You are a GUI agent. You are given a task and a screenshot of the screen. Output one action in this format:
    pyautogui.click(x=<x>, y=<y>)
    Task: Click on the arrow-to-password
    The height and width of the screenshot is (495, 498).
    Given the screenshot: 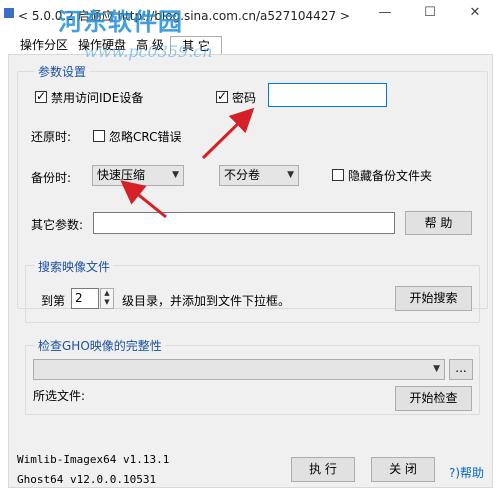 What is the action you would take?
    pyautogui.click(x=228, y=133)
    